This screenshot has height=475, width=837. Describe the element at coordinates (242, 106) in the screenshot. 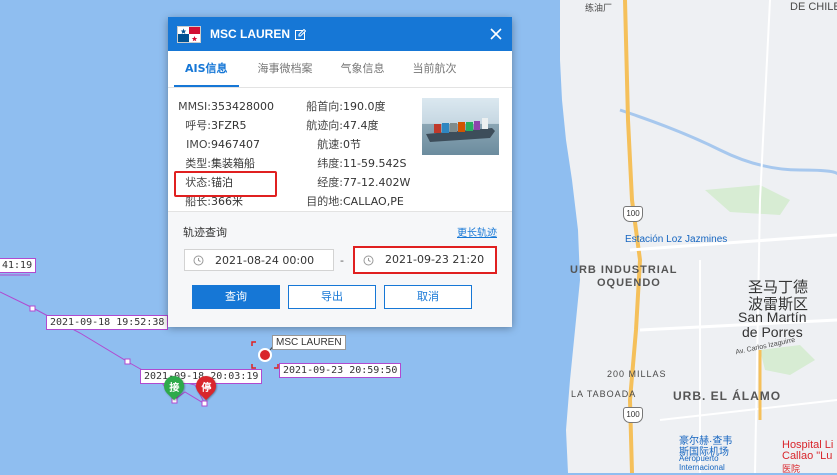

I see `info-value: 353428000` at that location.